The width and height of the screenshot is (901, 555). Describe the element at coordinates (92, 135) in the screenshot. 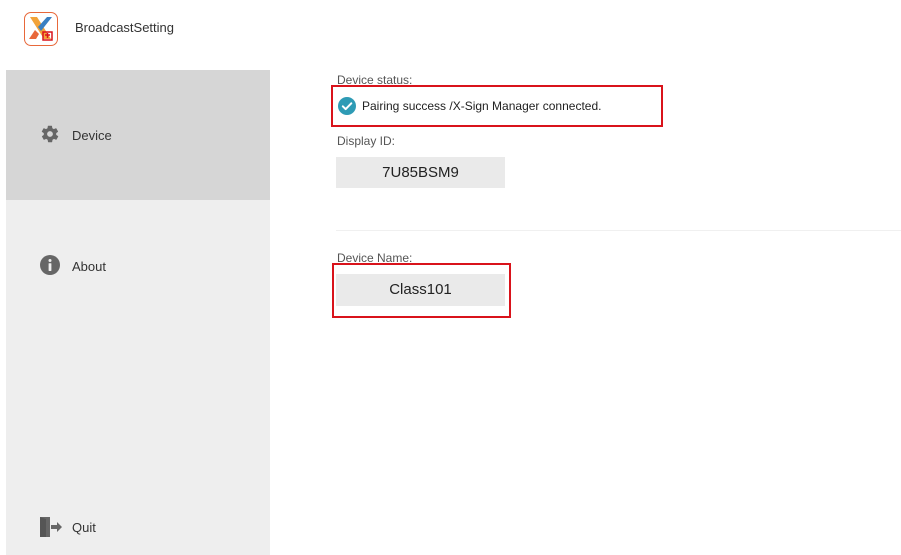

I see `sidebar-item-label: Device` at that location.